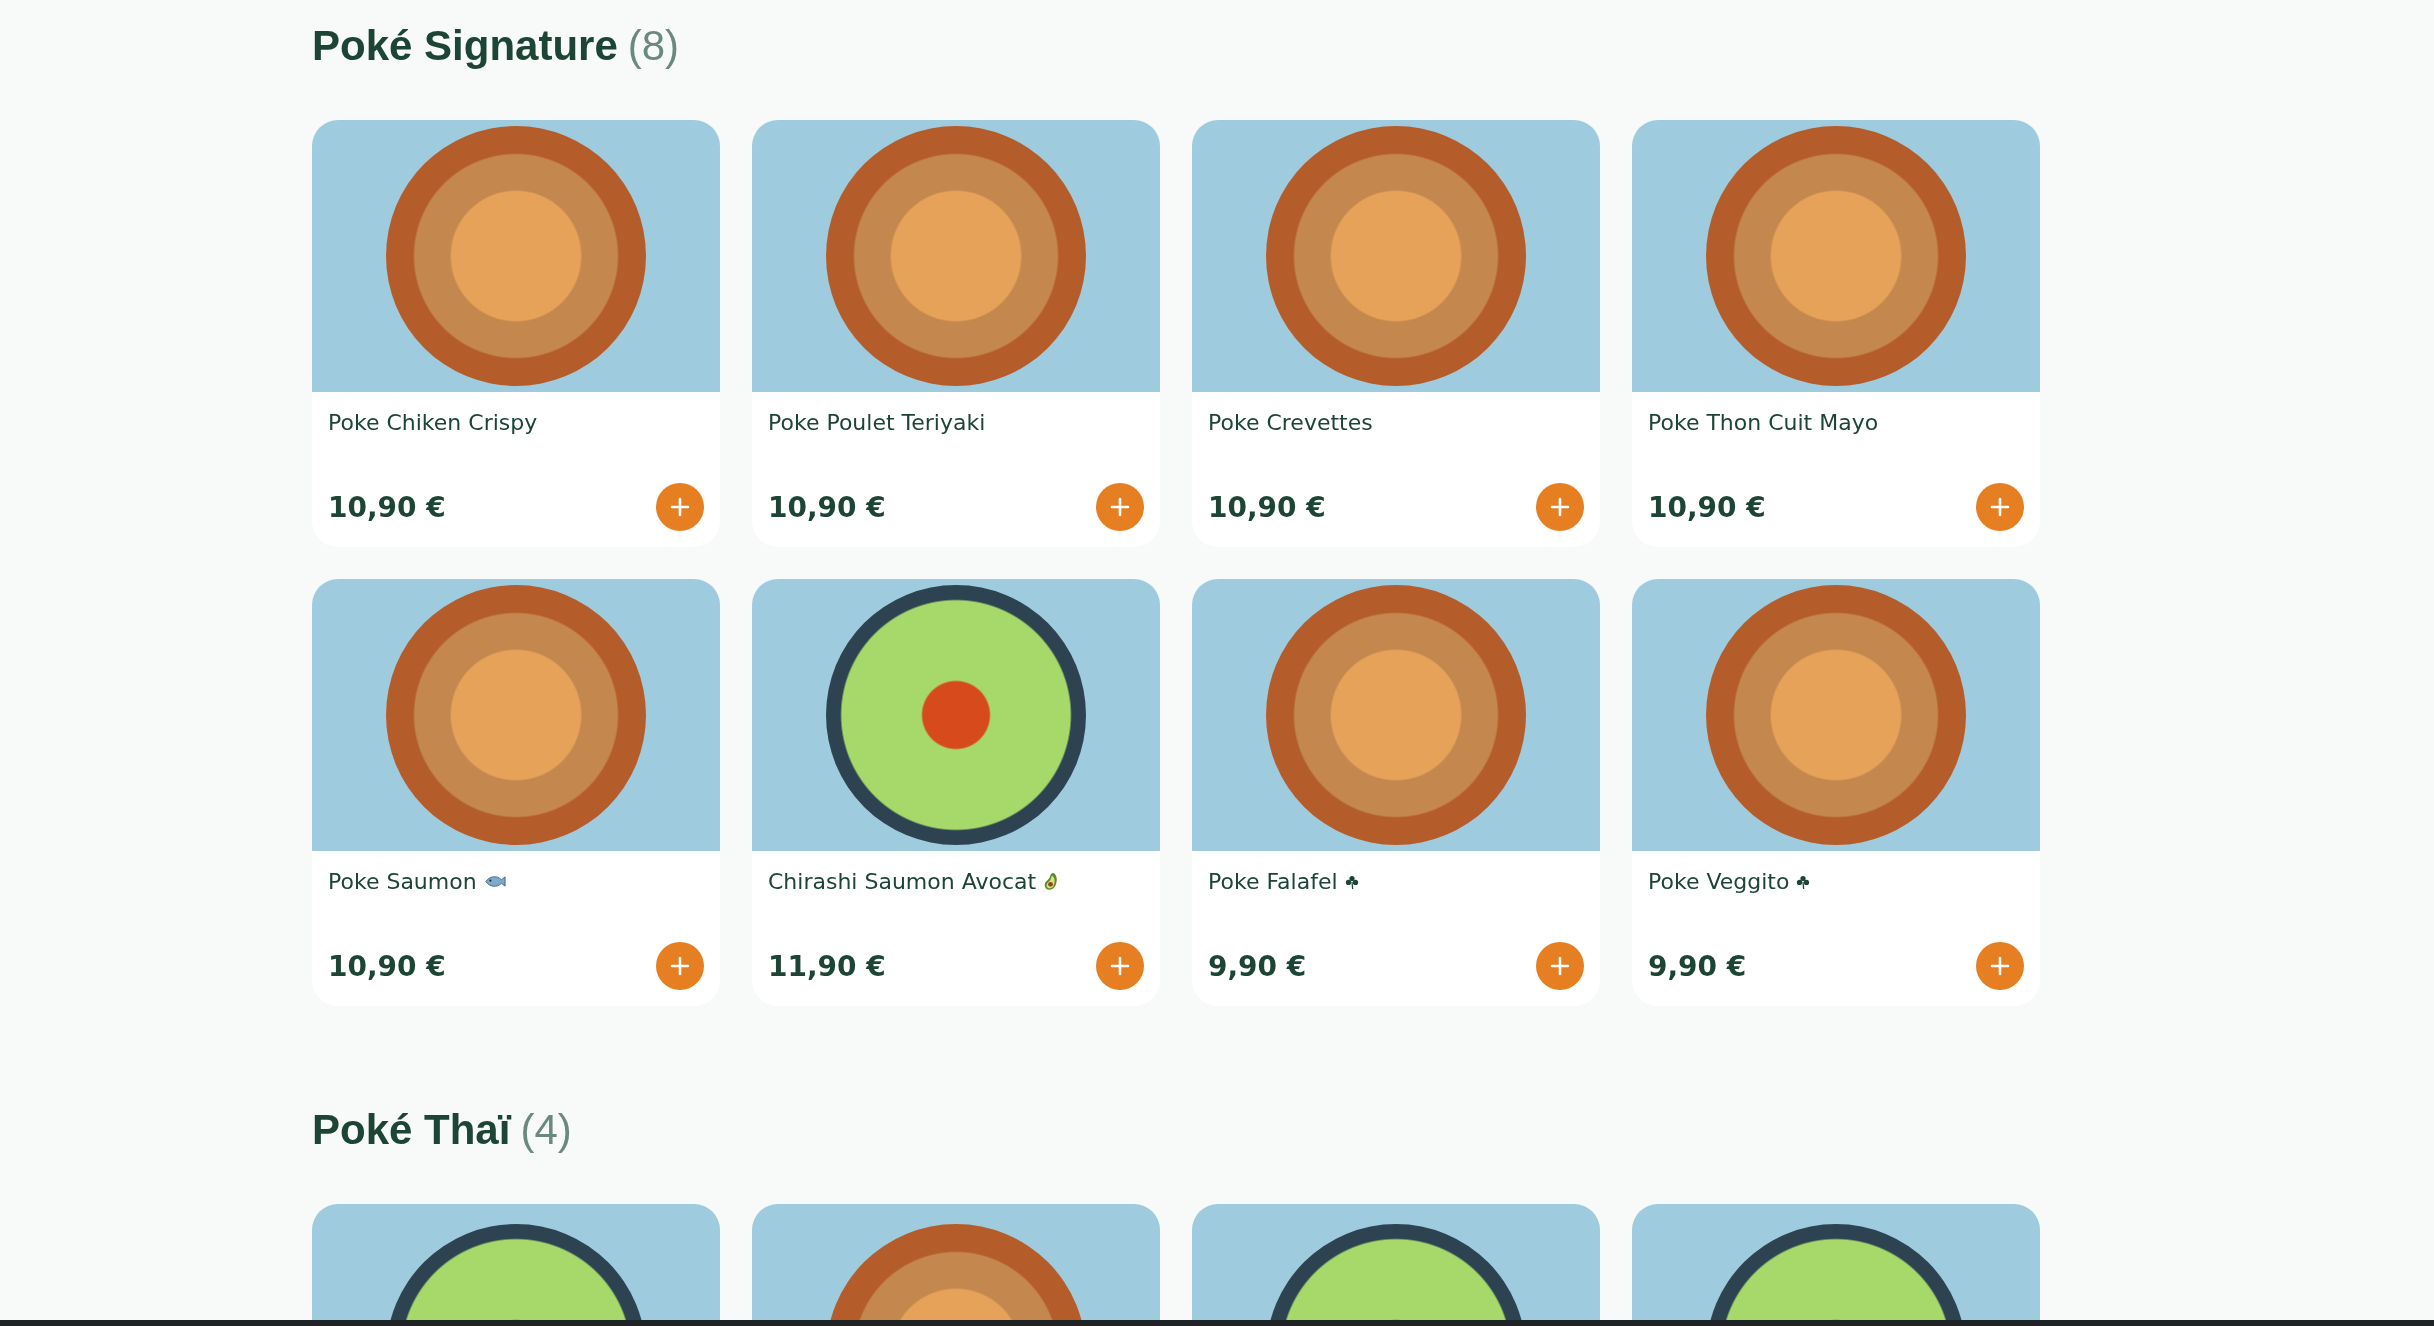 The width and height of the screenshot is (2434, 1326). Describe the element at coordinates (1051, 881) in the screenshot. I see `avocado-icon` at that location.